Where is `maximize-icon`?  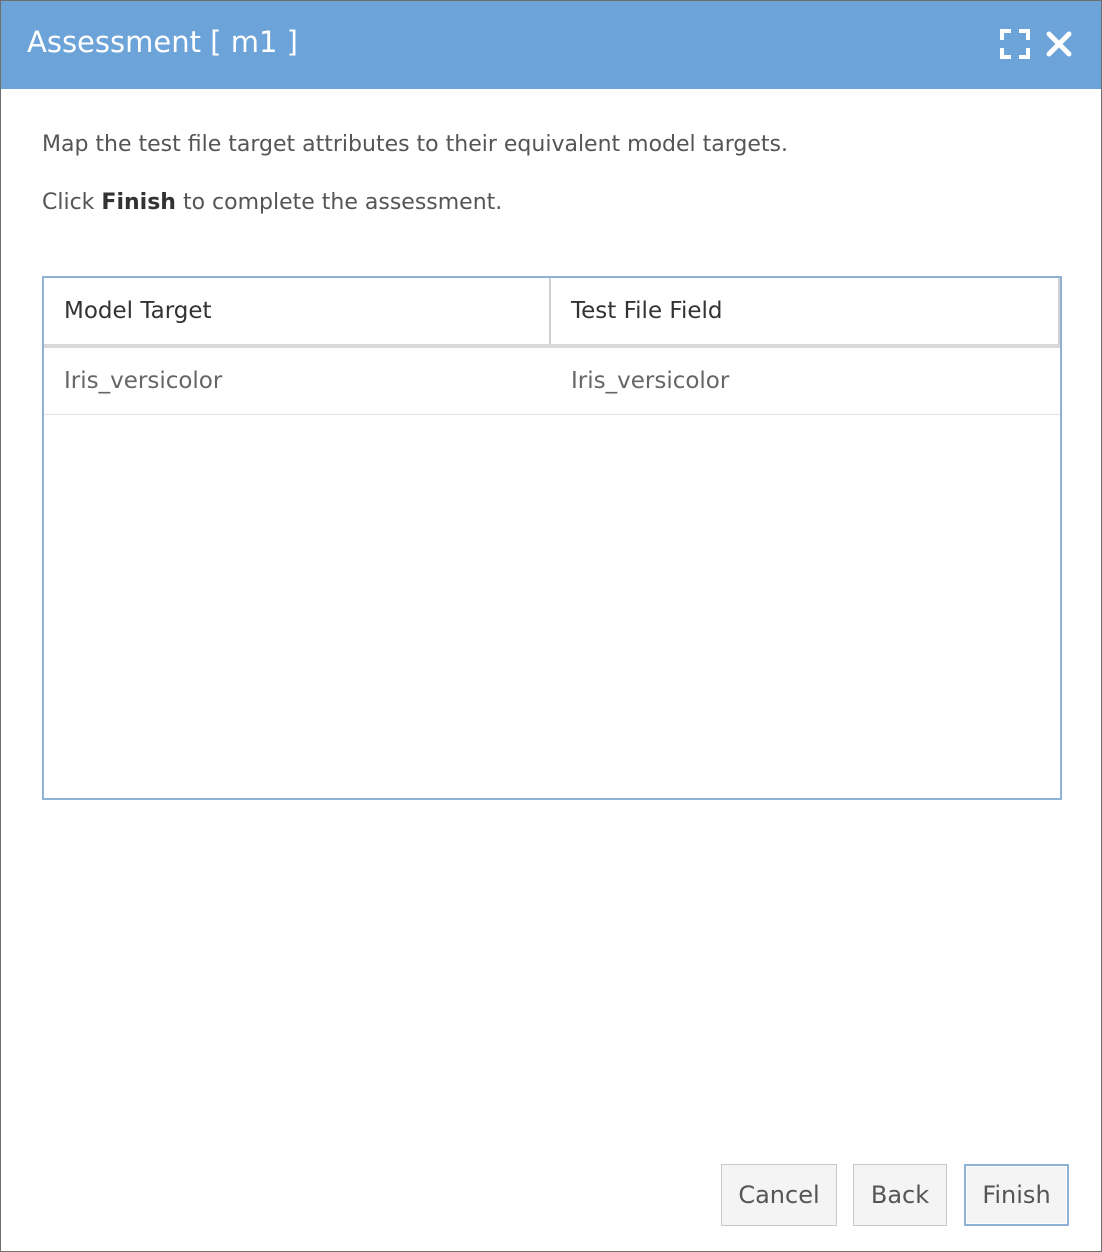 maximize-icon is located at coordinates (1015, 44).